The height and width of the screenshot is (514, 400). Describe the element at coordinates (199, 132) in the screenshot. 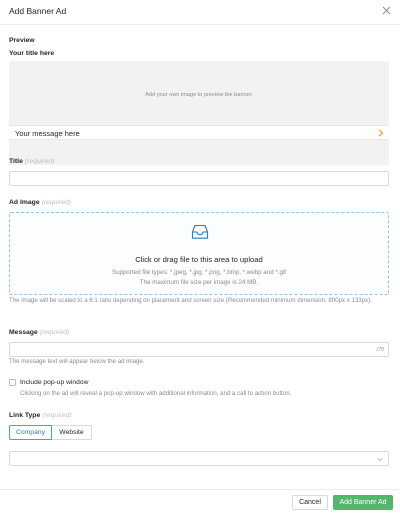

I see `preview-message-bar: Your message here` at that location.